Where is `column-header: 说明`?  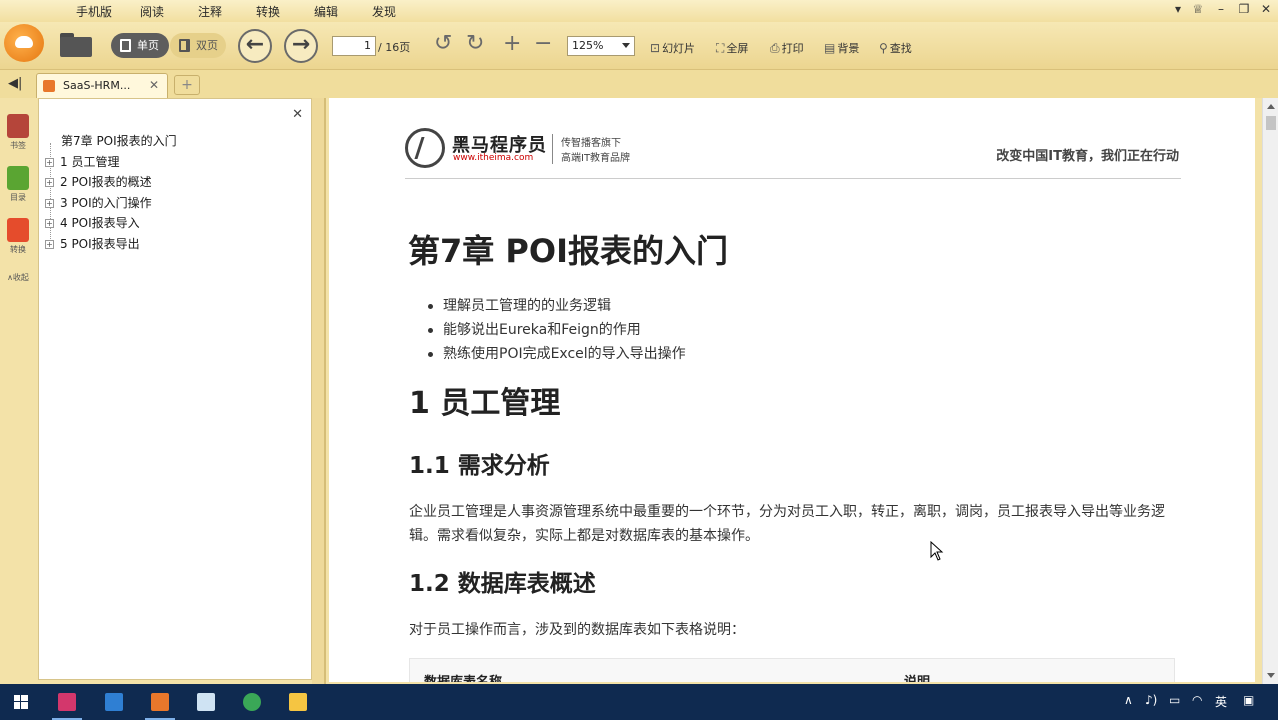 column-header: 说明 is located at coordinates (917, 676).